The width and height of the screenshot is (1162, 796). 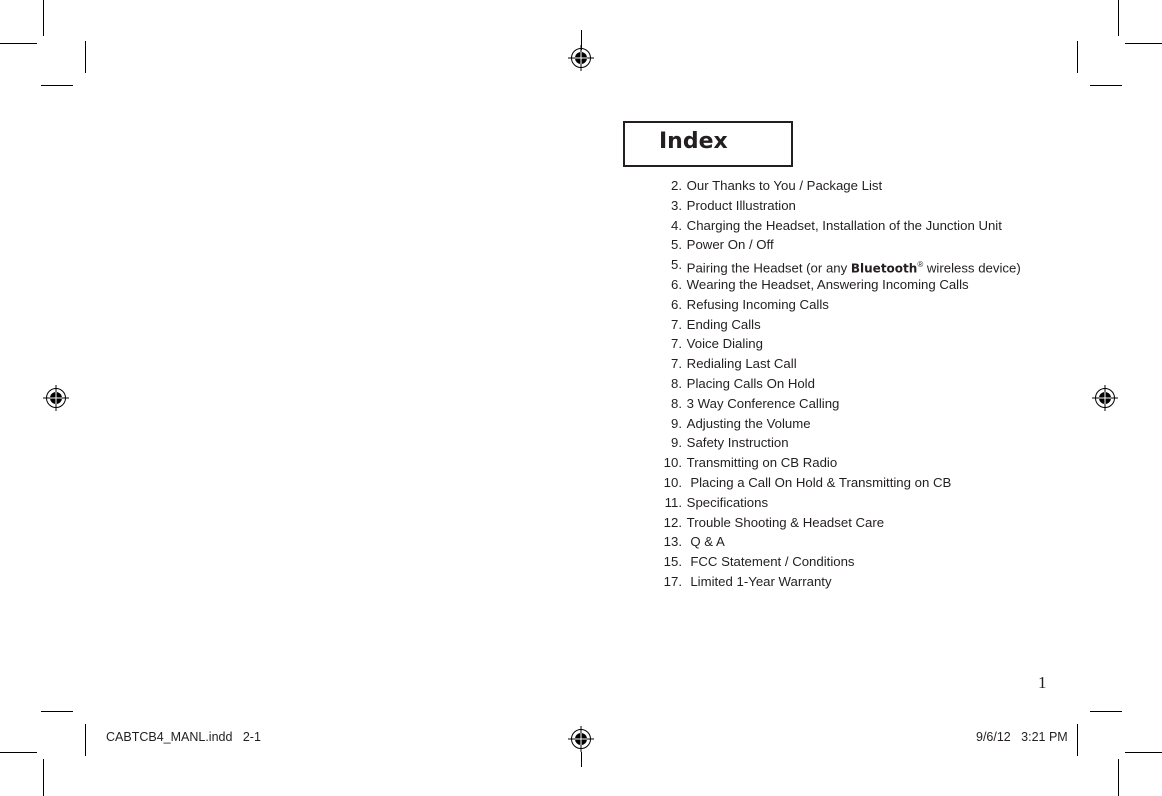 I want to click on index-page-number: 12., so click(x=672, y=522).